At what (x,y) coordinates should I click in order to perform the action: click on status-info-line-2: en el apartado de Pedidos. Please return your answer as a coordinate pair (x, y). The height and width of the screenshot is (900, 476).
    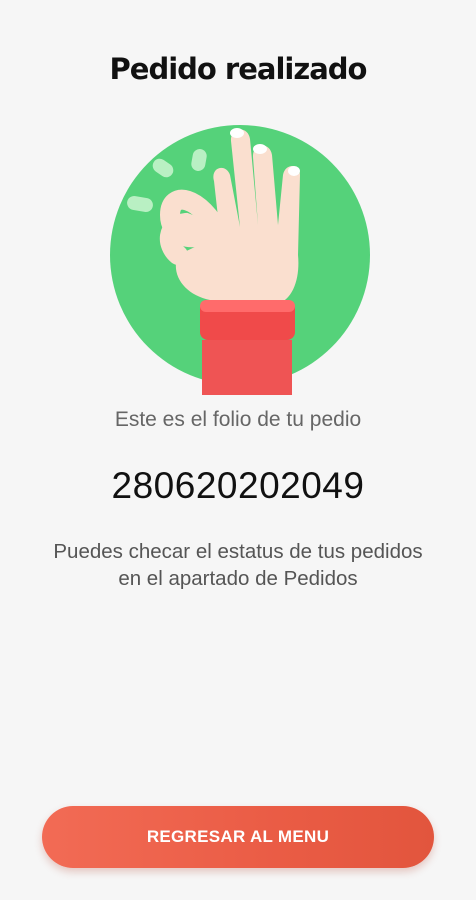
    Looking at the image, I should click on (238, 578).